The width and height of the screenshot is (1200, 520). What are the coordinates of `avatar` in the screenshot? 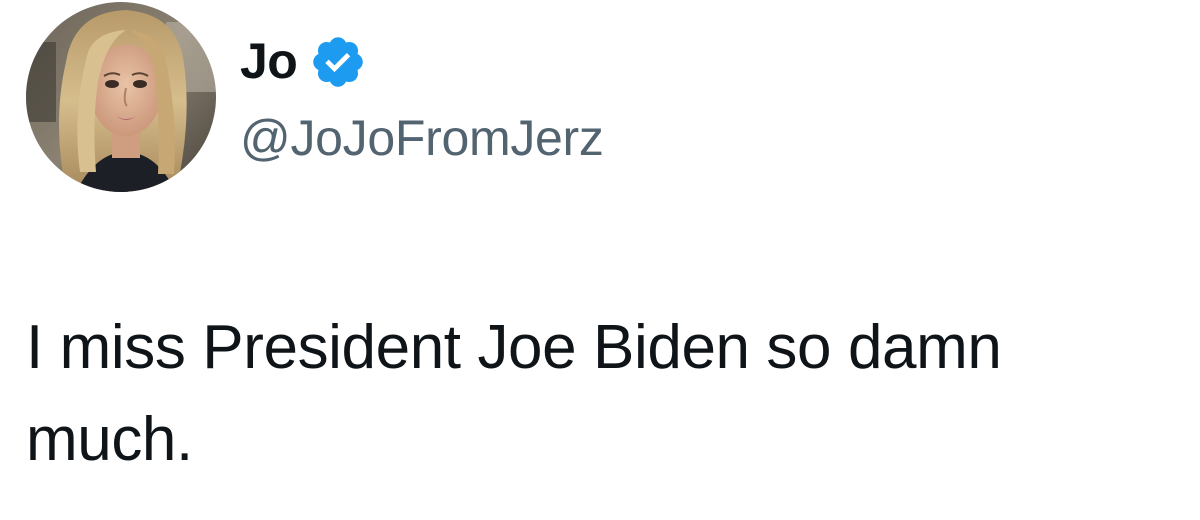 It's located at (121, 97).